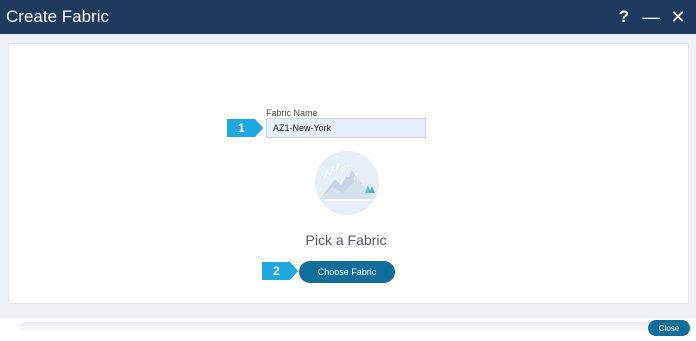  I want to click on title-bar: Create Fabric ? — ✕, so click(348, 17).